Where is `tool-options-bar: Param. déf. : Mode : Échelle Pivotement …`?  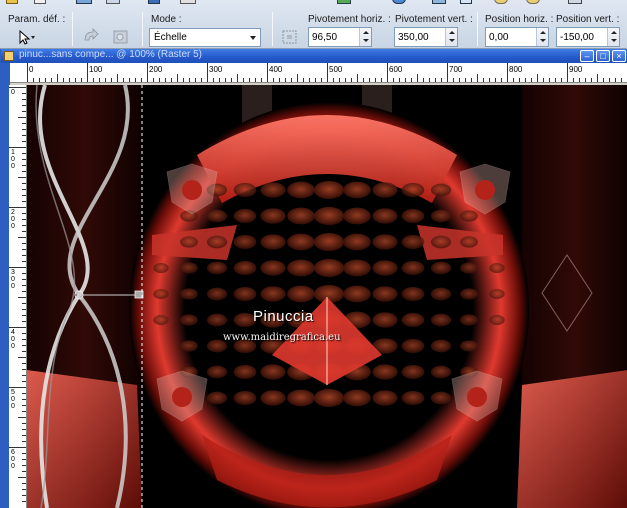 tool-options-bar: Param. déf. : Mode : Échelle Pivotement … is located at coordinates (313, 24).